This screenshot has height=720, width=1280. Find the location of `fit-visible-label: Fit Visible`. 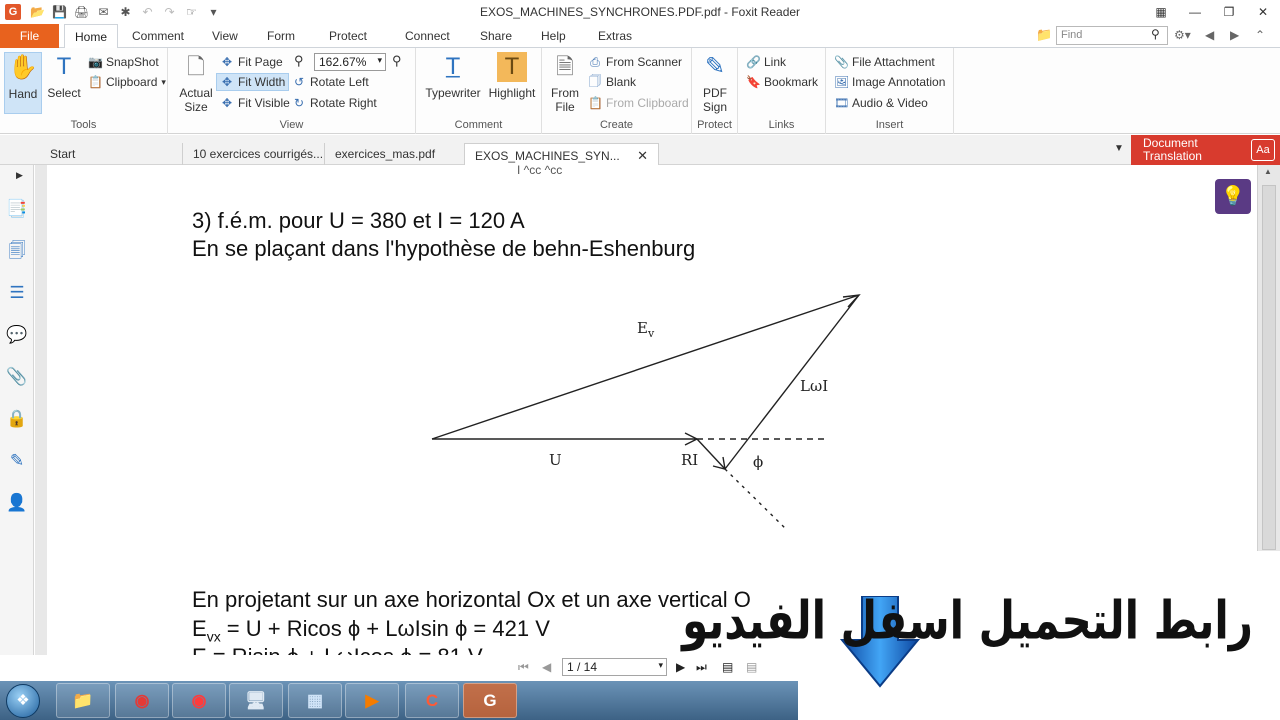

fit-visible-label: Fit Visible is located at coordinates (264, 103).